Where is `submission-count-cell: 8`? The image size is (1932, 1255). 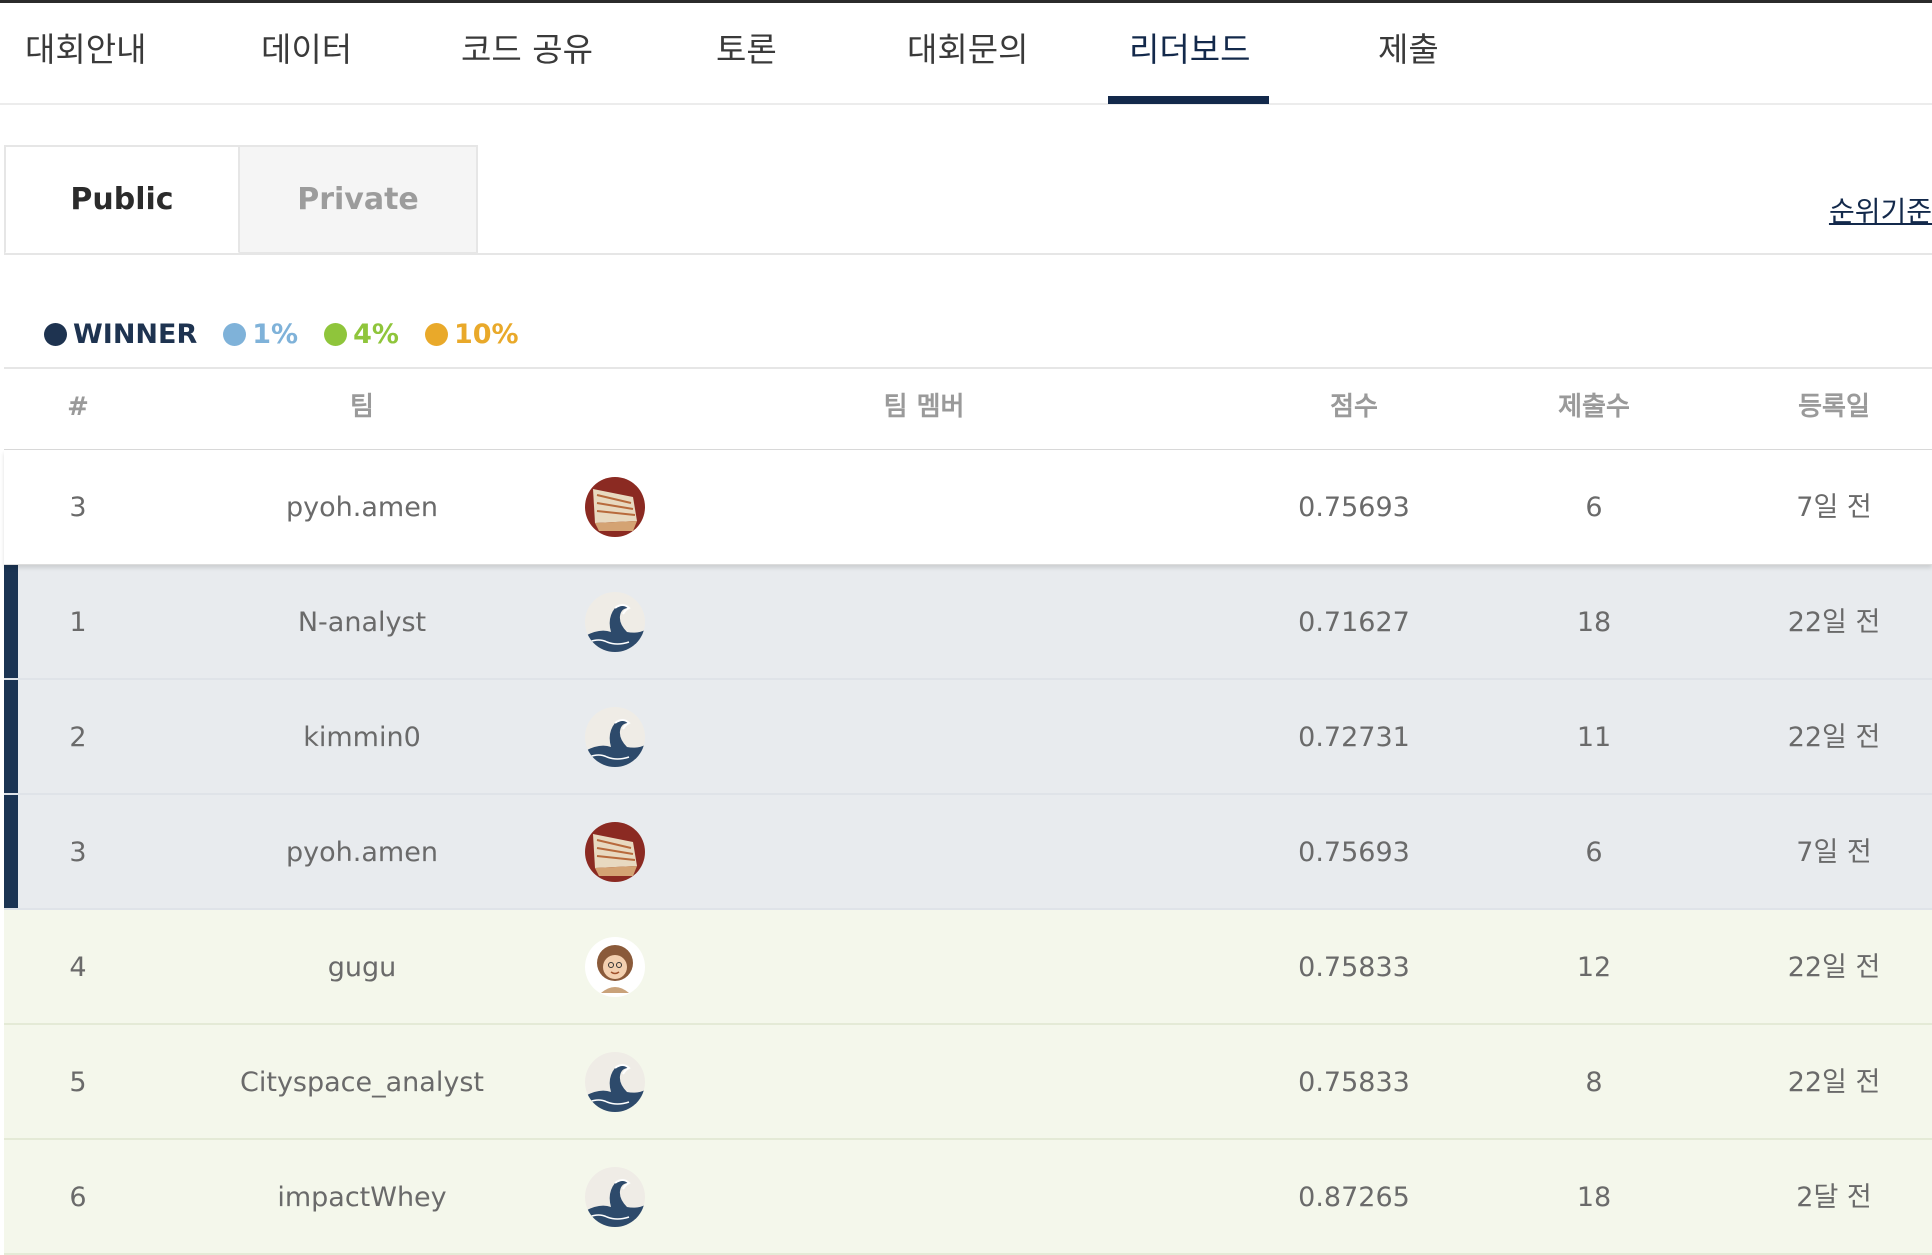 submission-count-cell: 8 is located at coordinates (1594, 1082).